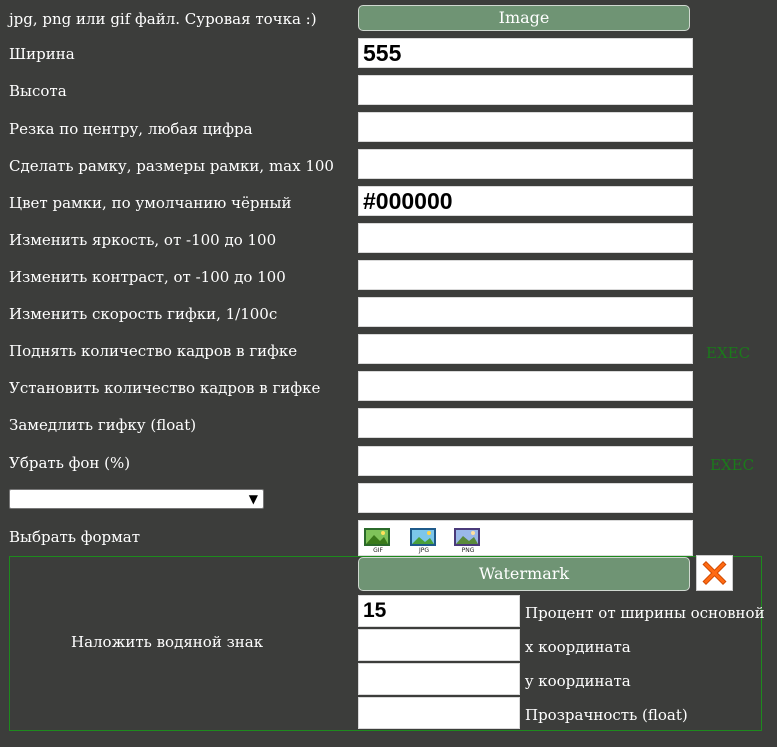 The image size is (777, 747). Describe the element at coordinates (70, 463) in the screenshot. I see `remove-bg-label: Убрать фон (%)` at that location.